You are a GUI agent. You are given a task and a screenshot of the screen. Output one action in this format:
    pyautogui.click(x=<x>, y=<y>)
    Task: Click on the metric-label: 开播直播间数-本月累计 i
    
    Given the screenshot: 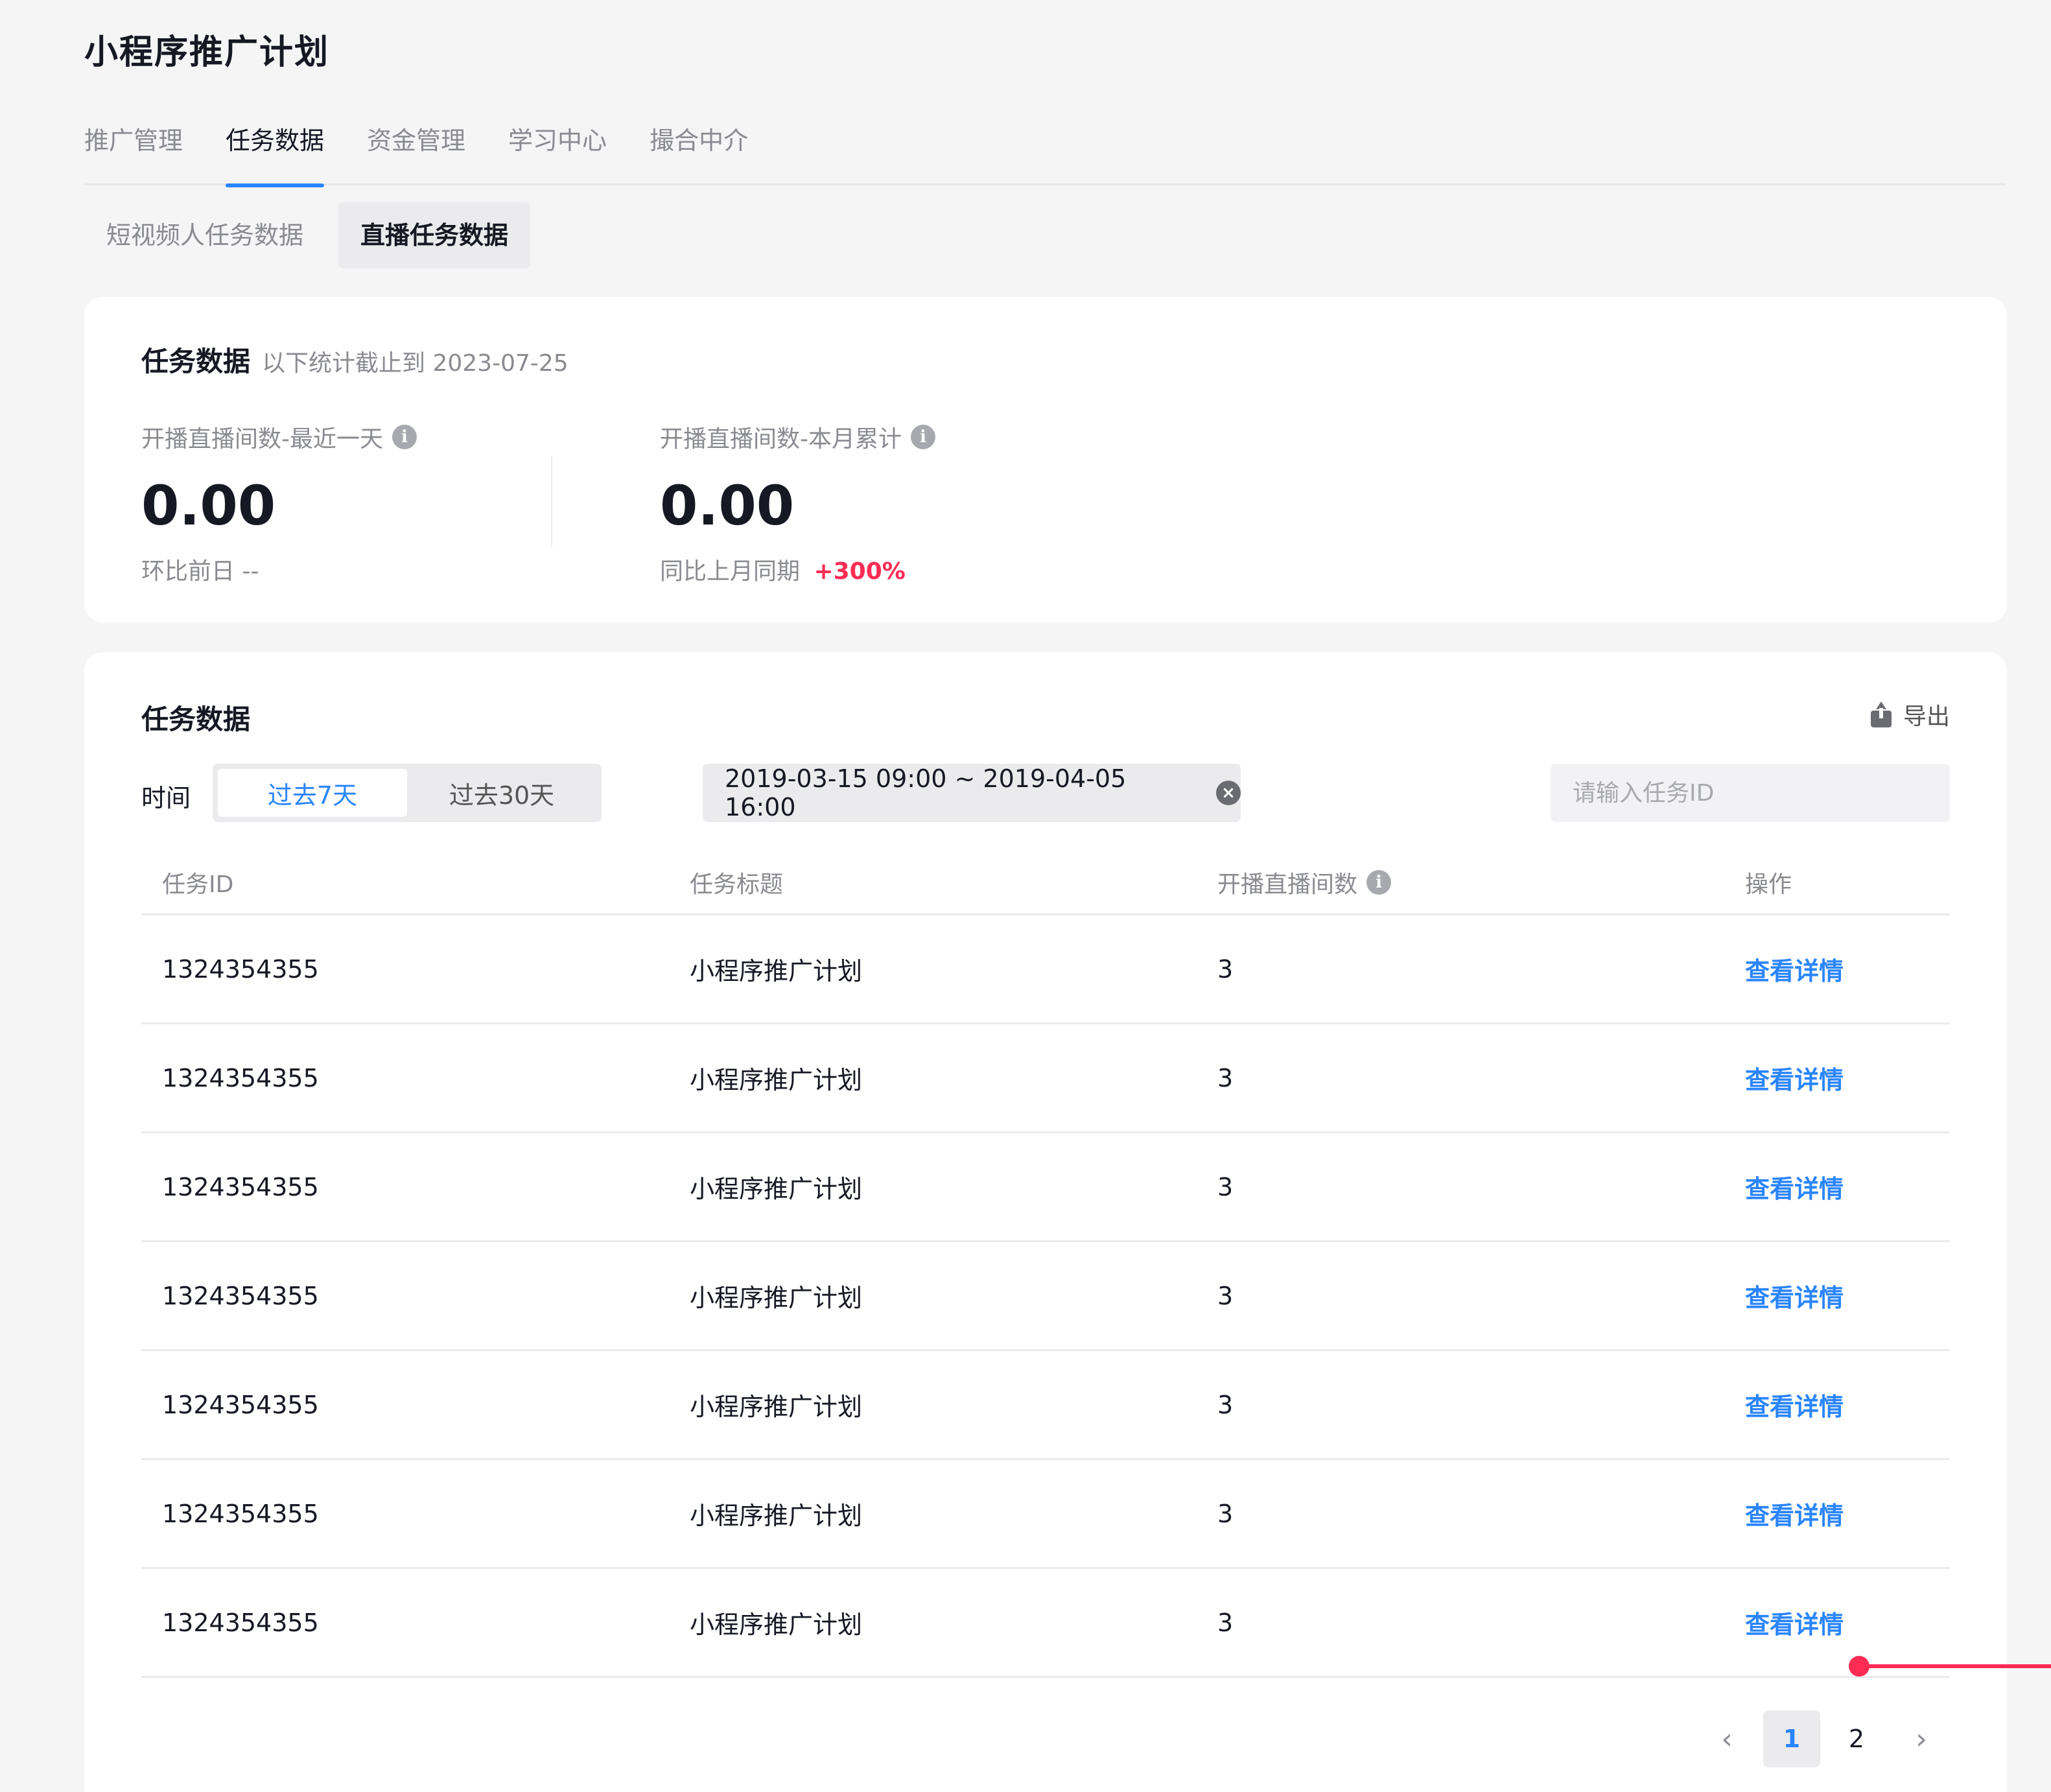 What is the action you would take?
    pyautogui.click(x=797, y=437)
    